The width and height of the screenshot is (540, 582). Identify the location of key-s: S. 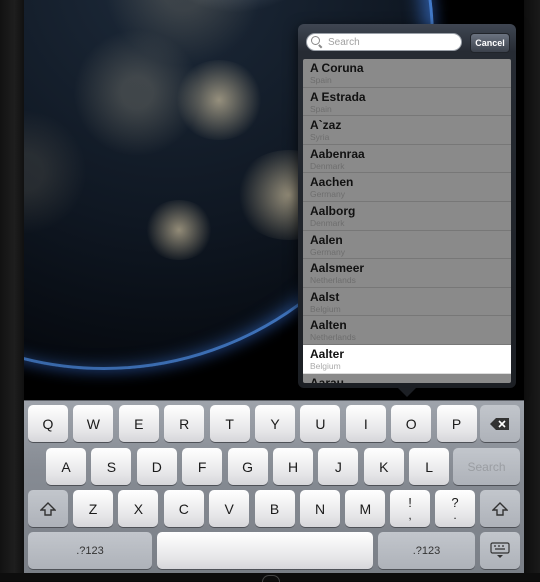
(111, 466).